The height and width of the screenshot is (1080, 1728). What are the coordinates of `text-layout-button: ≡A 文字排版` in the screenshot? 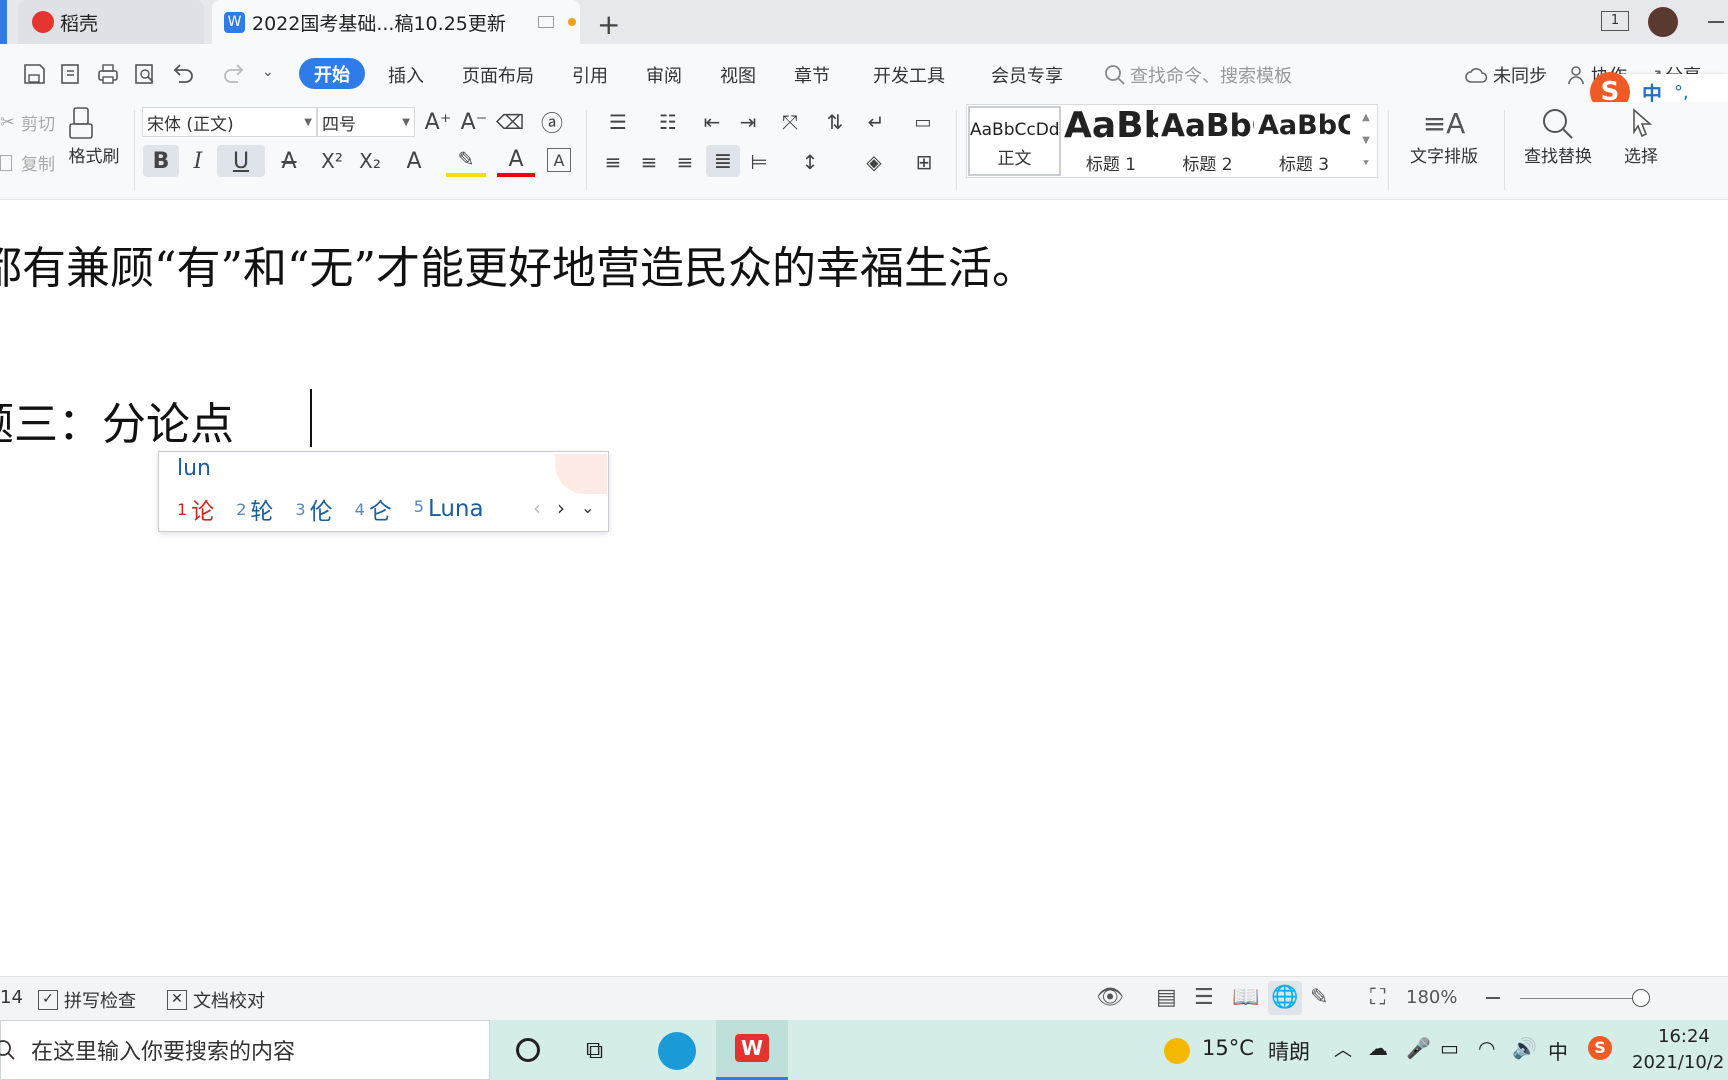 It's located at (1444, 136).